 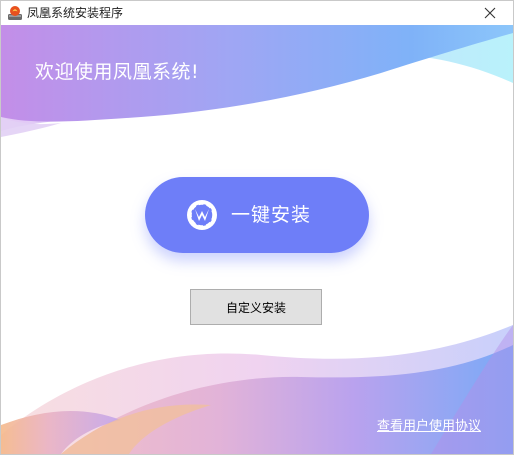 I want to click on close-icon, so click(x=490, y=13).